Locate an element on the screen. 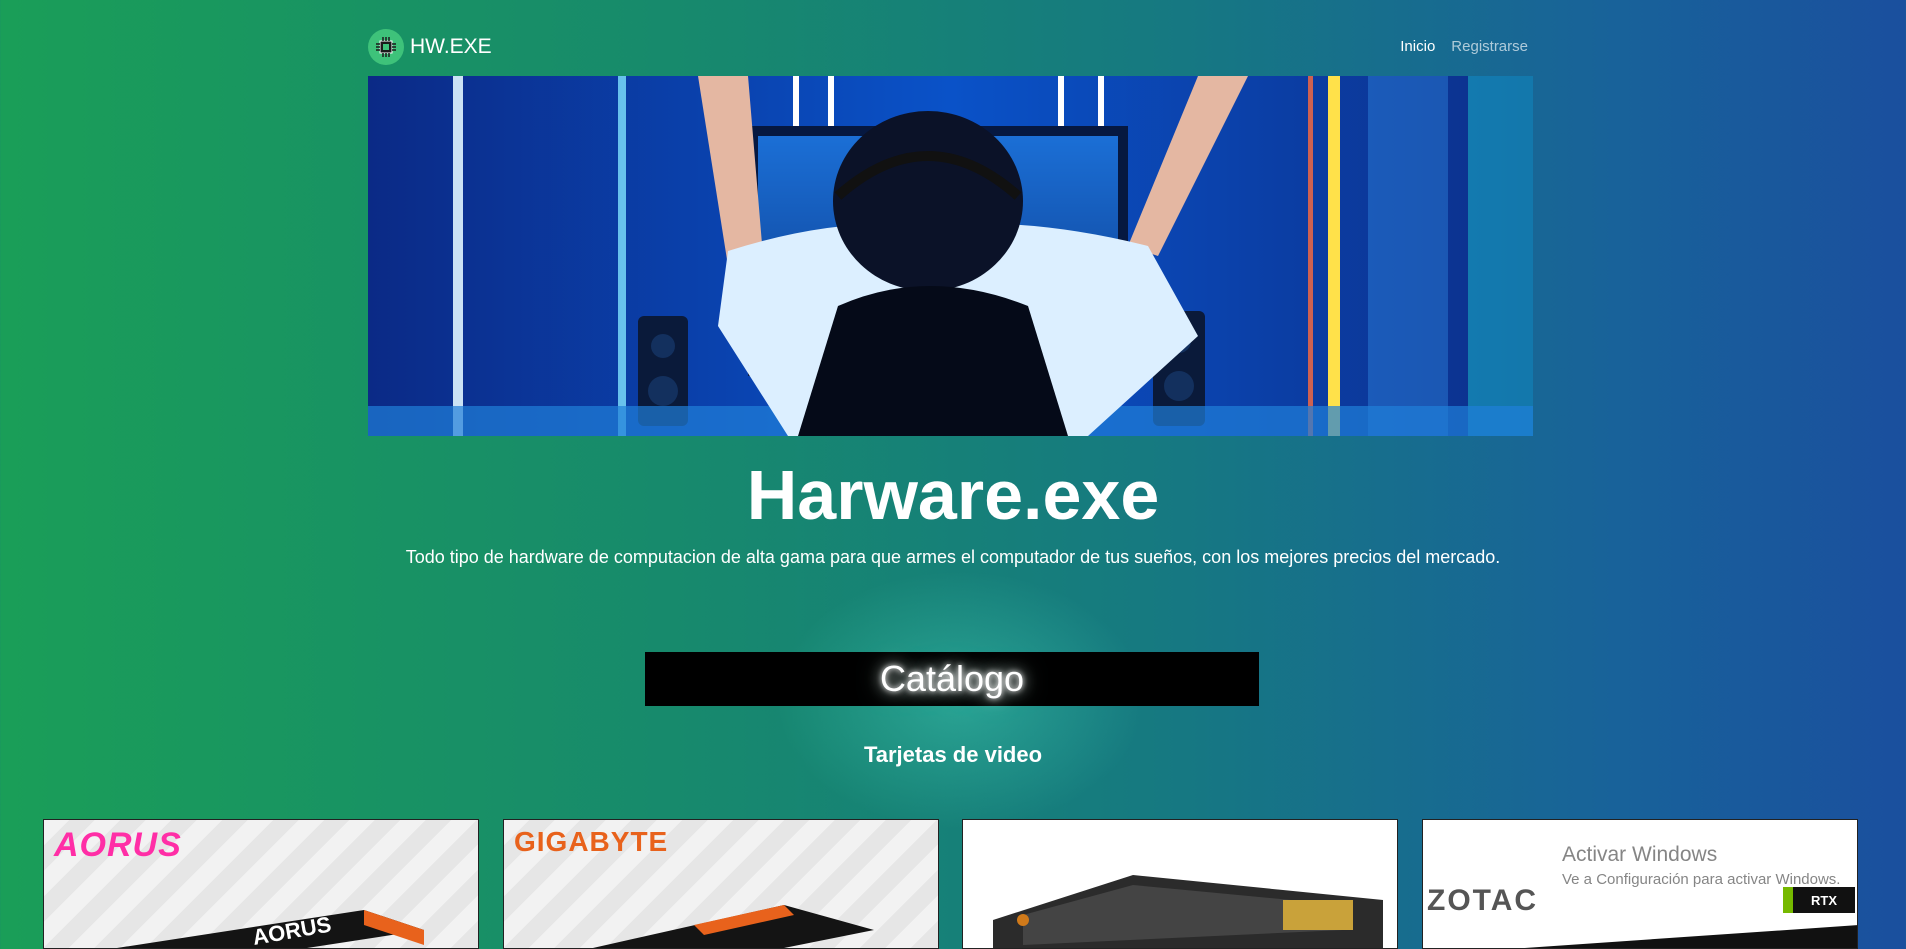 The height and width of the screenshot is (949, 1906). section-title: Tarjetas de video is located at coordinates (953, 754).